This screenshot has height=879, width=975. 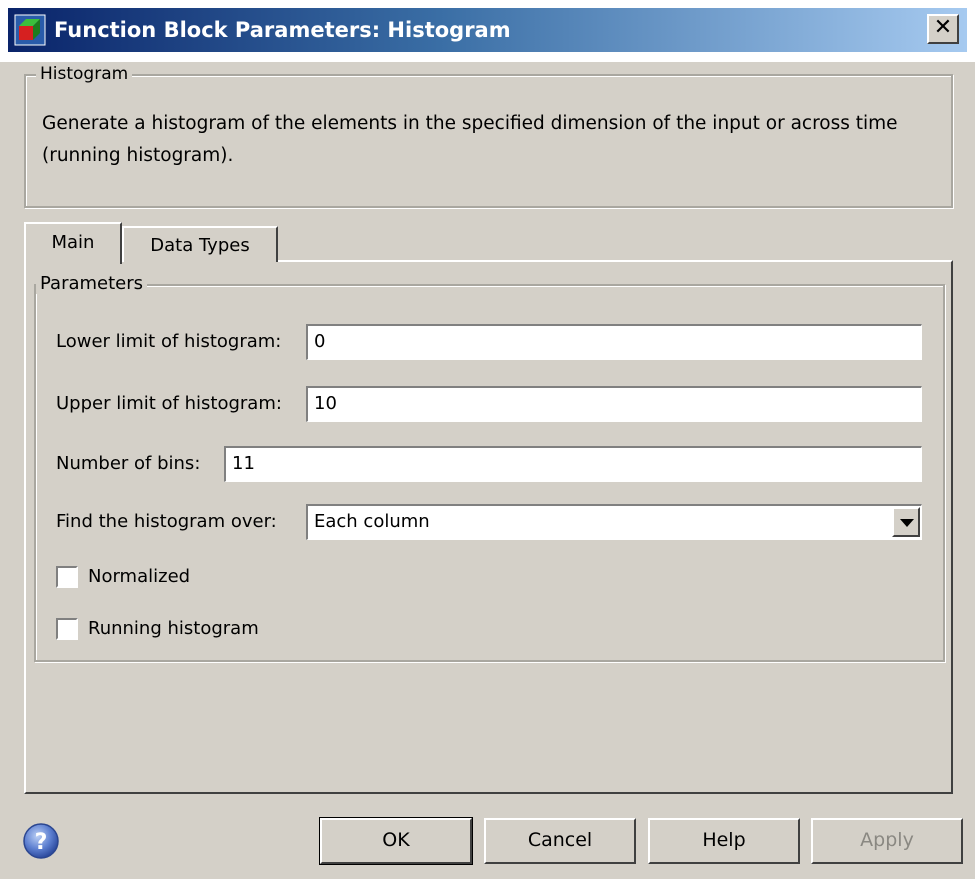 What do you see at coordinates (887, 841) in the screenshot?
I see `apply-button: Apply` at bounding box center [887, 841].